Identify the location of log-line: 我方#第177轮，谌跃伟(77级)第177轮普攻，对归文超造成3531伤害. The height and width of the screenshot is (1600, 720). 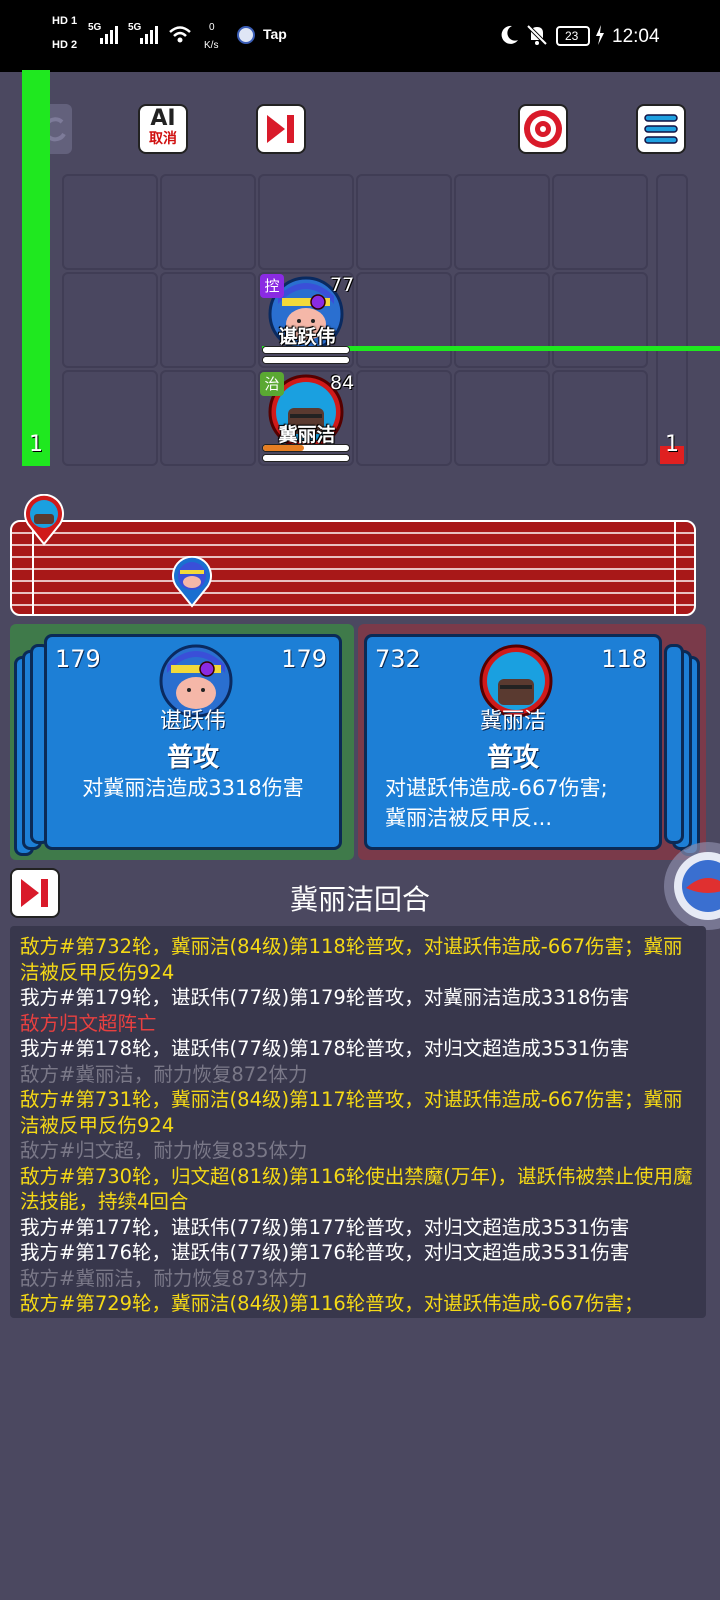
(325, 1227).